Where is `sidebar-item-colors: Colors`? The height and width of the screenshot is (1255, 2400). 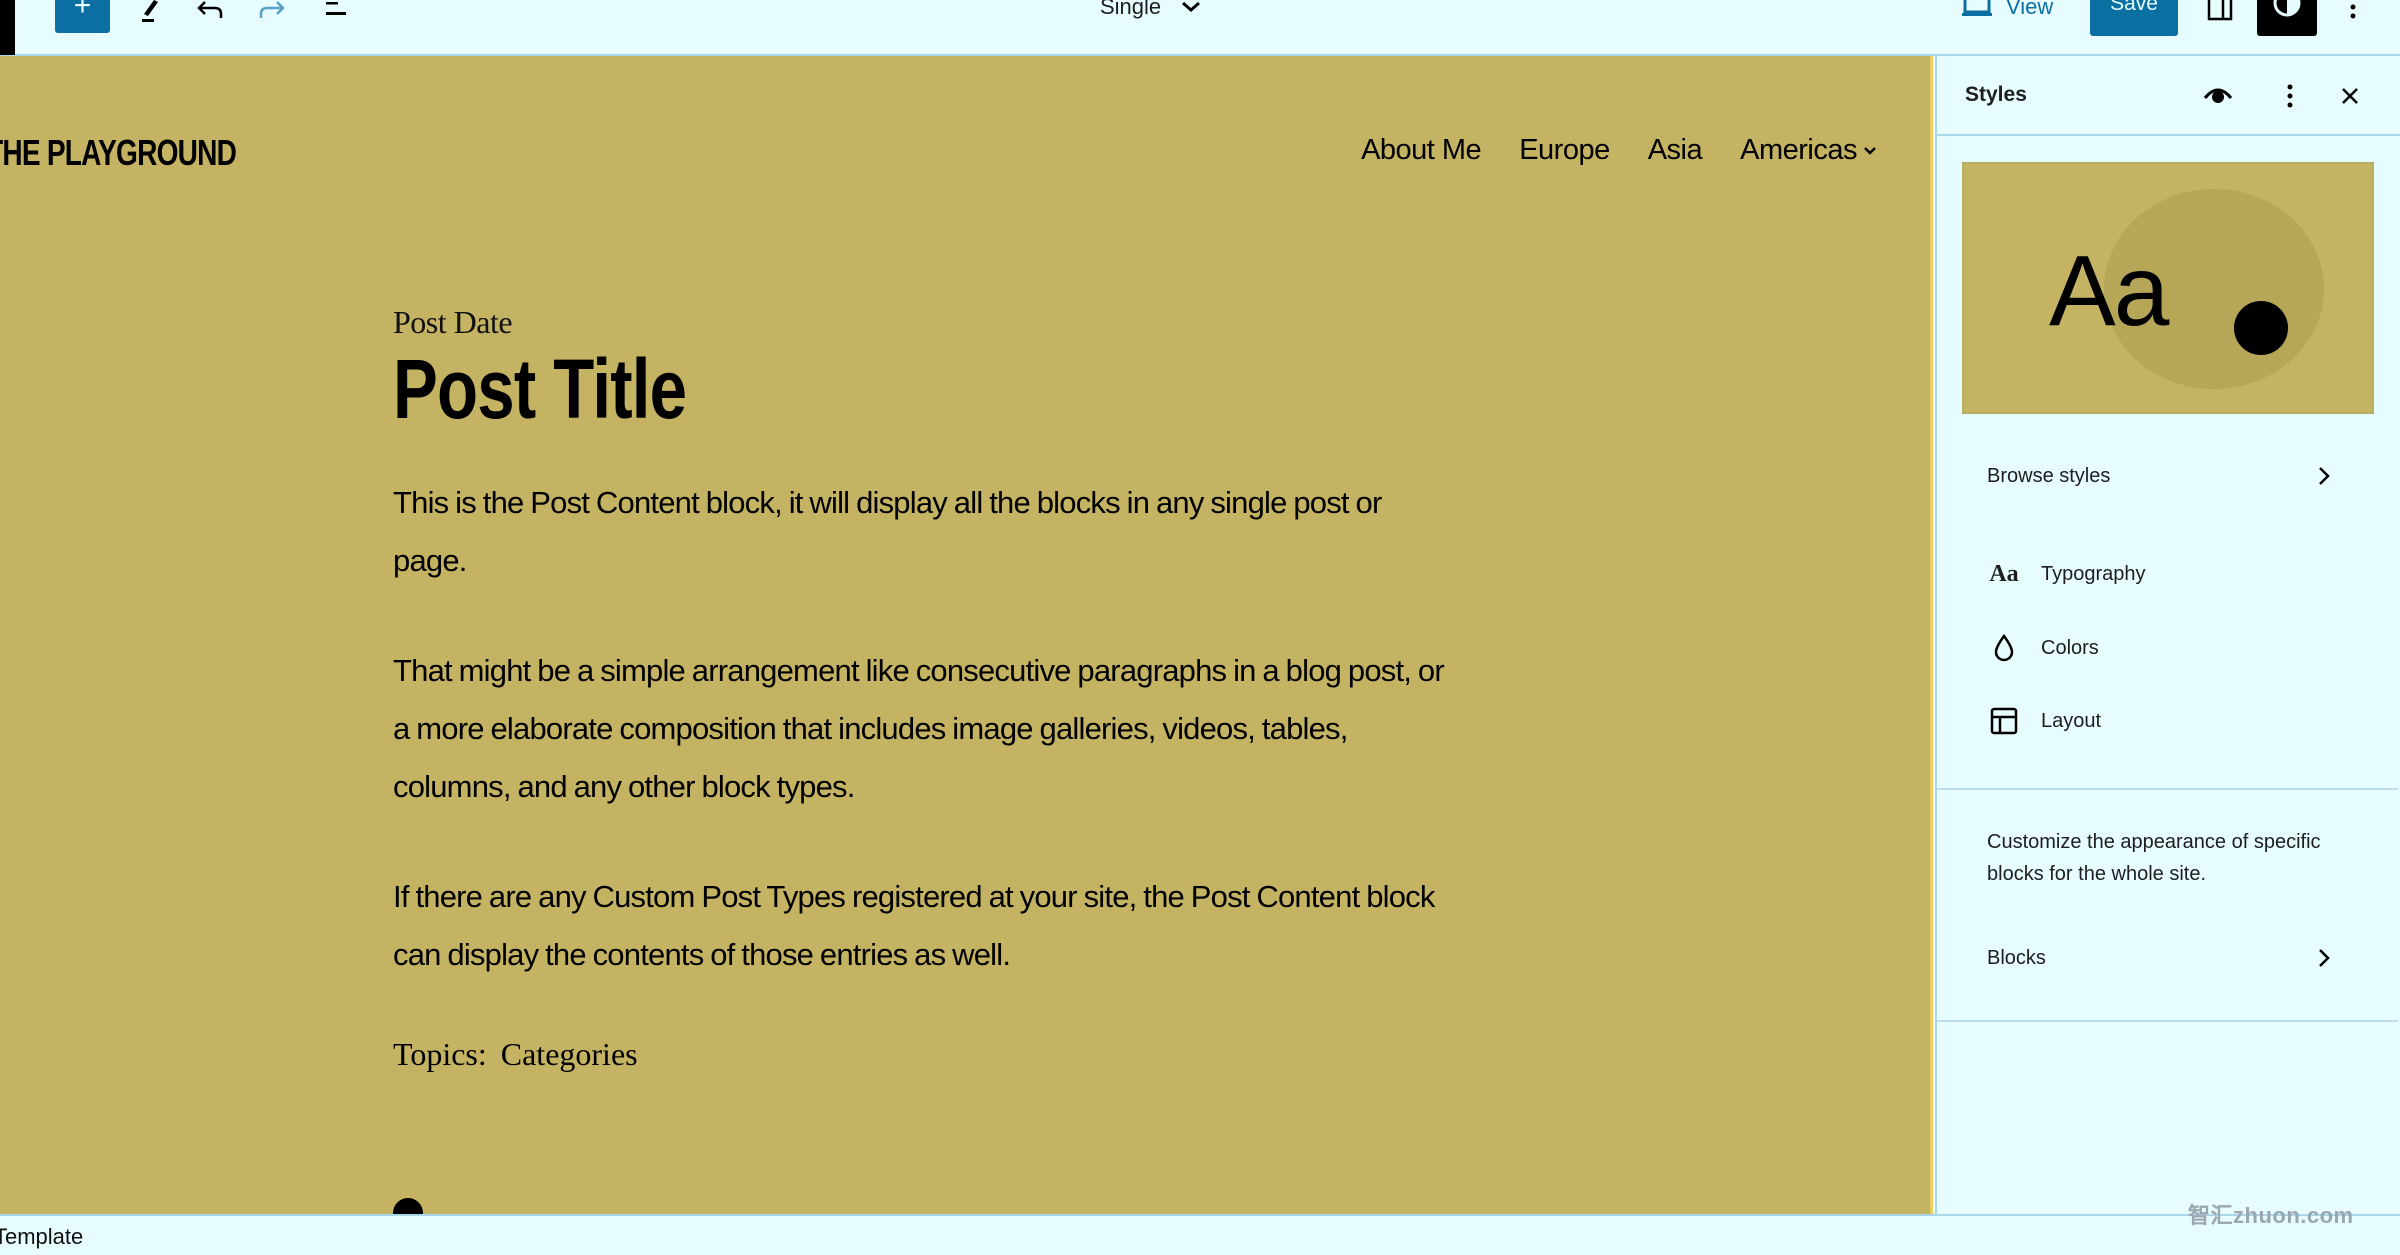
sidebar-item-colors: Colors is located at coordinates (2044, 648).